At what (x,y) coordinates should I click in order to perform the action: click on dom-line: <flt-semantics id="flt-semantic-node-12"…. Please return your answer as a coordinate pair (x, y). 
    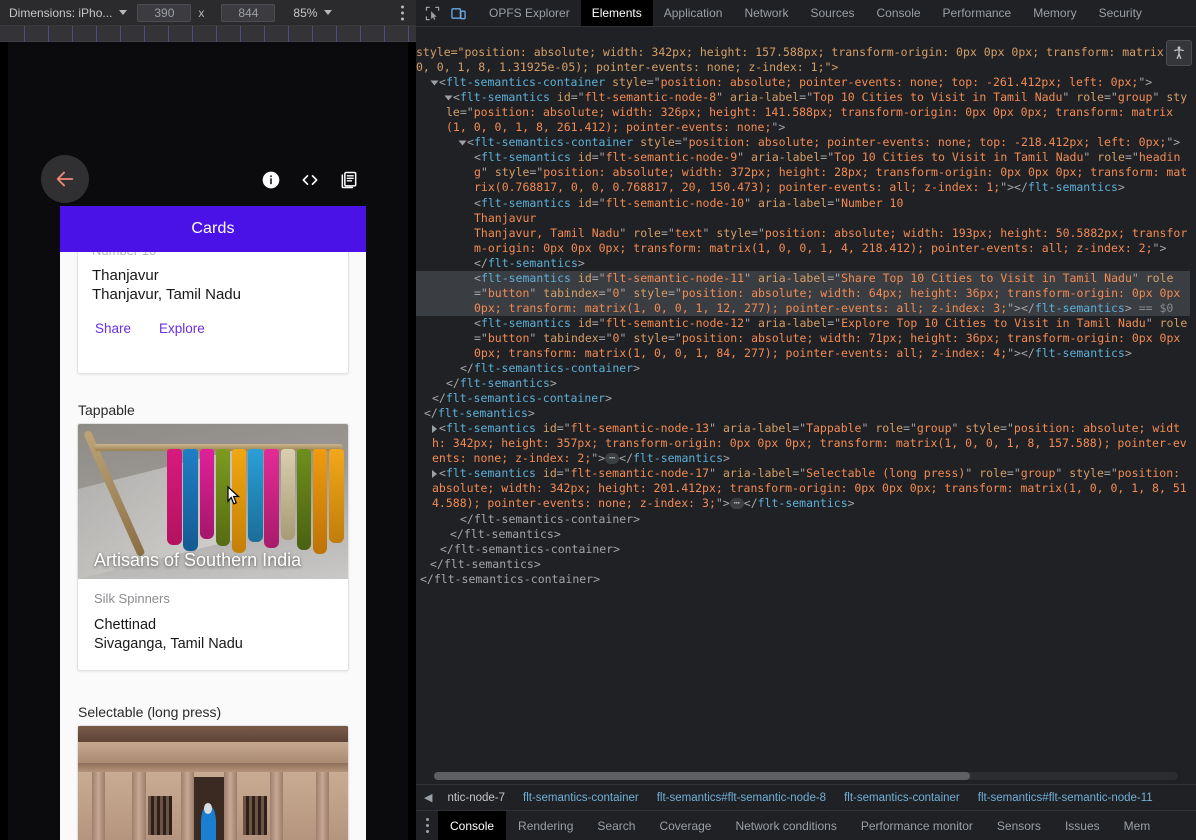
    Looking at the image, I should click on (803, 338).